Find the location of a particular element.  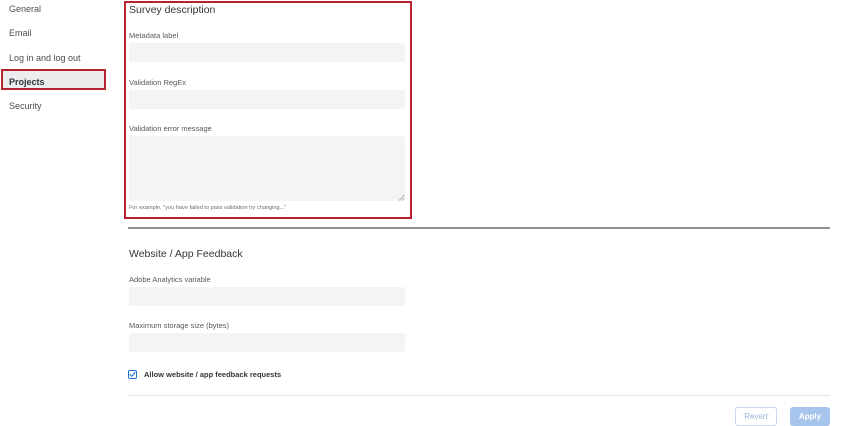

website-app-feedback-title: Website / App Feedback is located at coordinates (186, 254).